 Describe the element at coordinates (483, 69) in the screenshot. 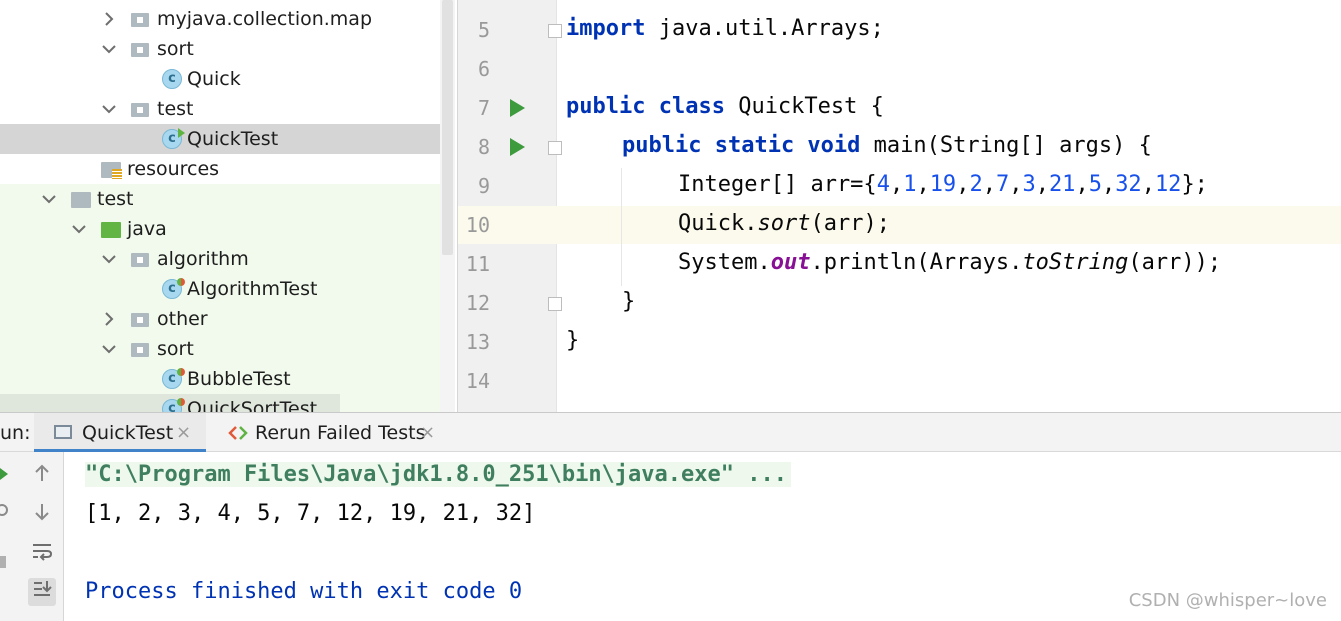

I see `line-number: 6` at that location.